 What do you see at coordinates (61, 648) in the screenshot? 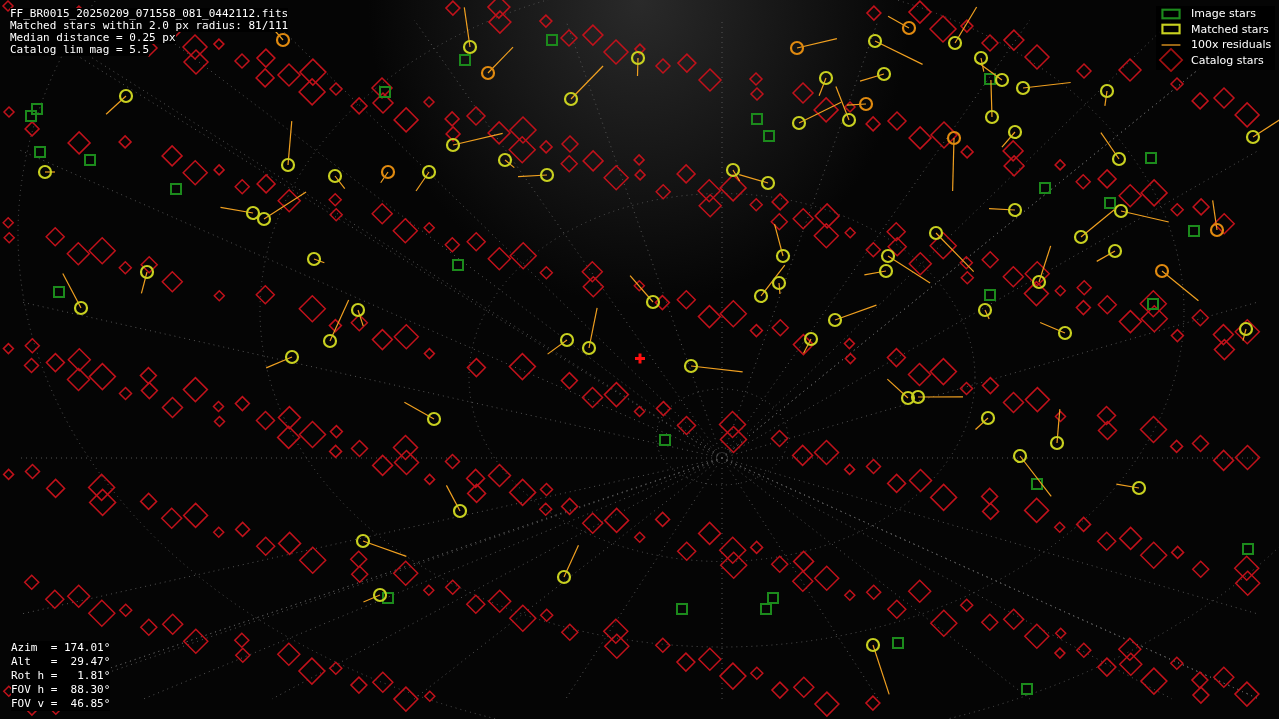
I see `pointing-text: Azim = 174.01°` at bounding box center [61, 648].